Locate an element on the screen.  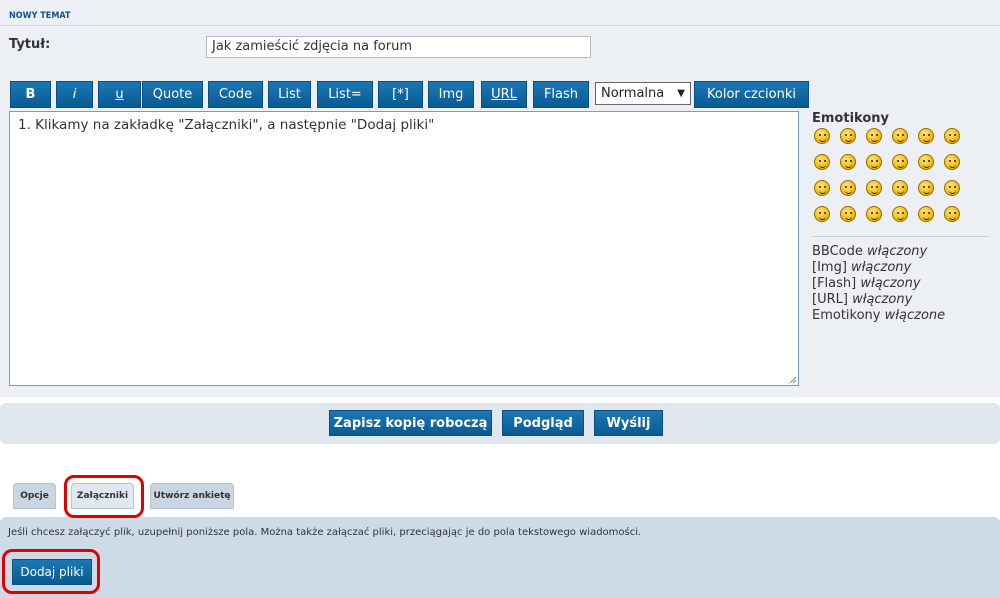
chevron-down-icon: ▼ is located at coordinates (681, 93).